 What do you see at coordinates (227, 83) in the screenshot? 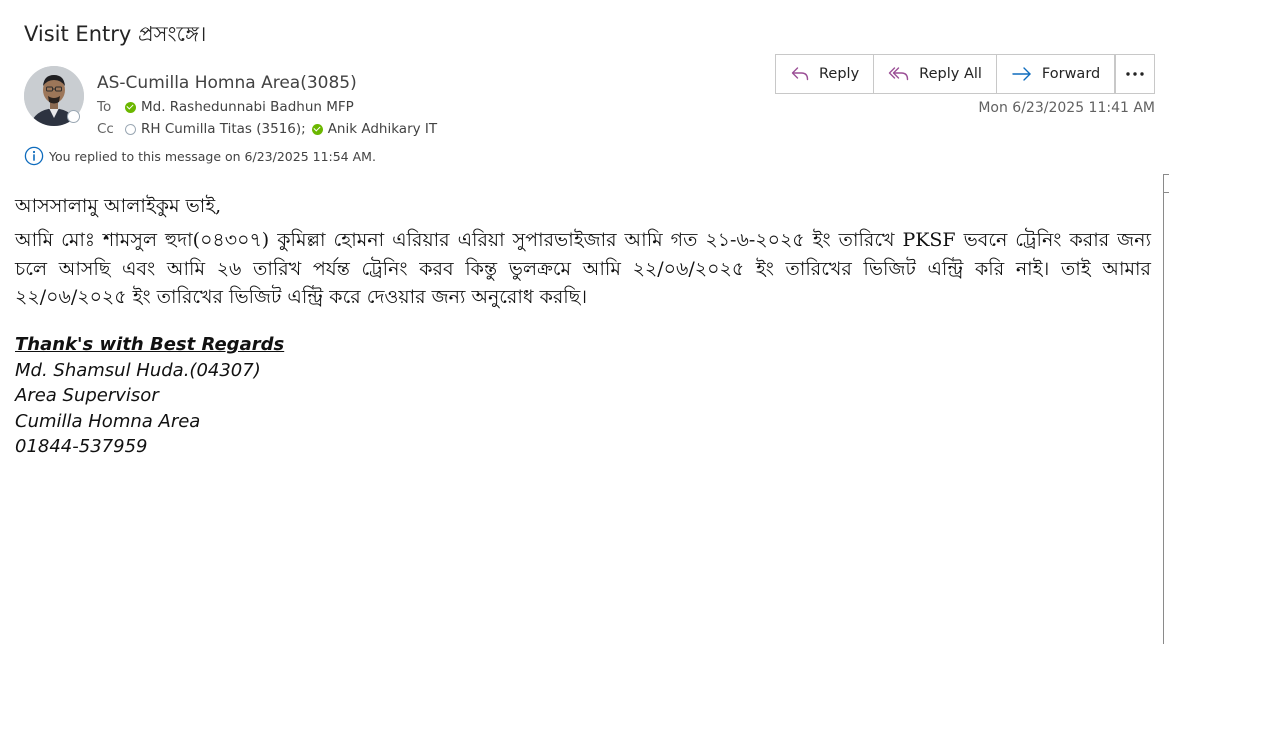
I see `sender-name: AS-Cumilla Homna Area(3085)` at bounding box center [227, 83].